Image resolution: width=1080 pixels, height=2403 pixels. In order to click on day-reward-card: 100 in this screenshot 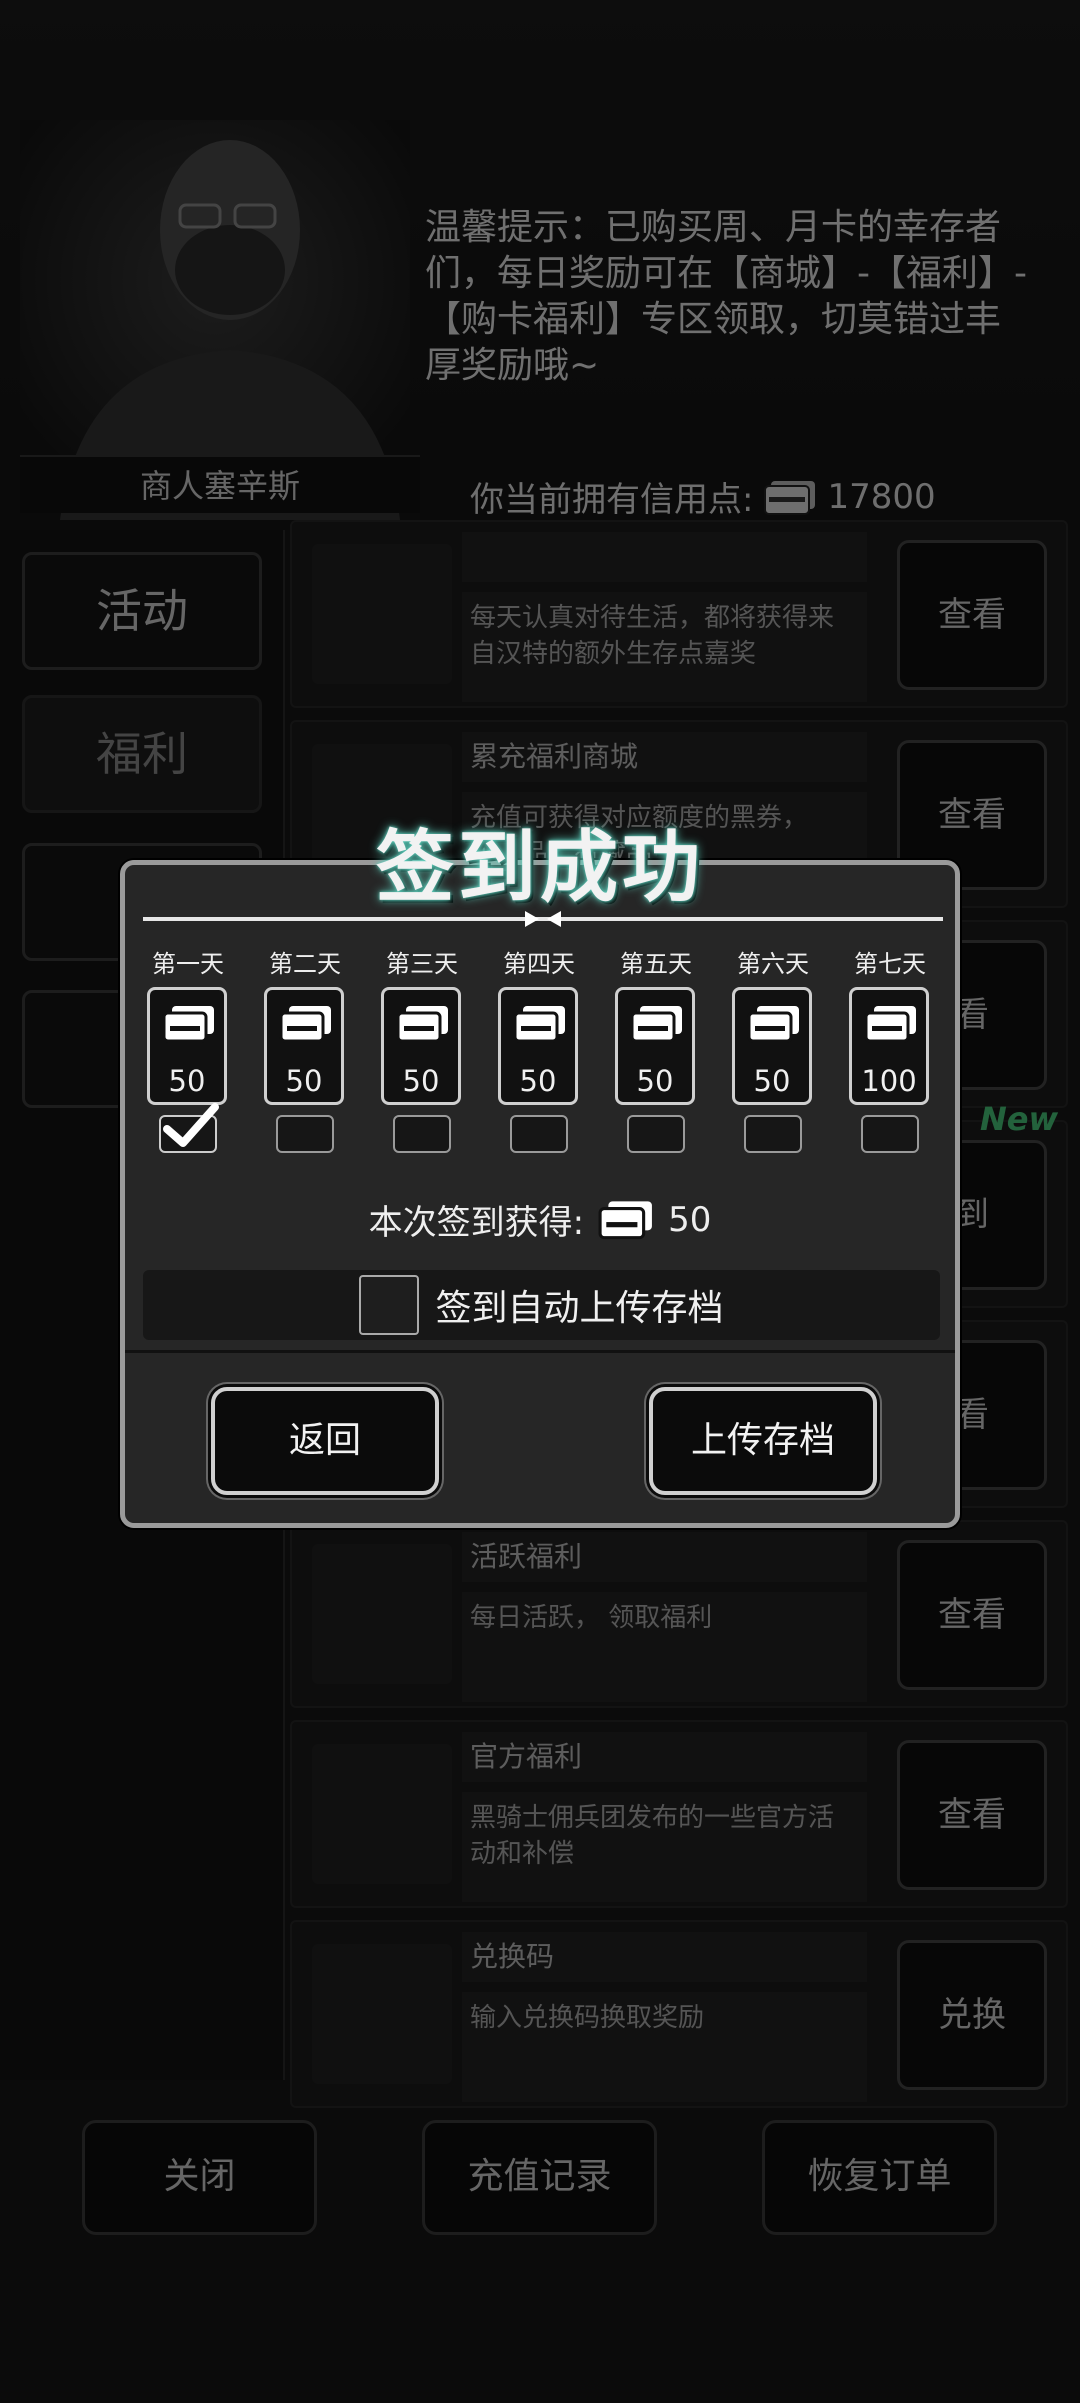, I will do `click(889, 1046)`.